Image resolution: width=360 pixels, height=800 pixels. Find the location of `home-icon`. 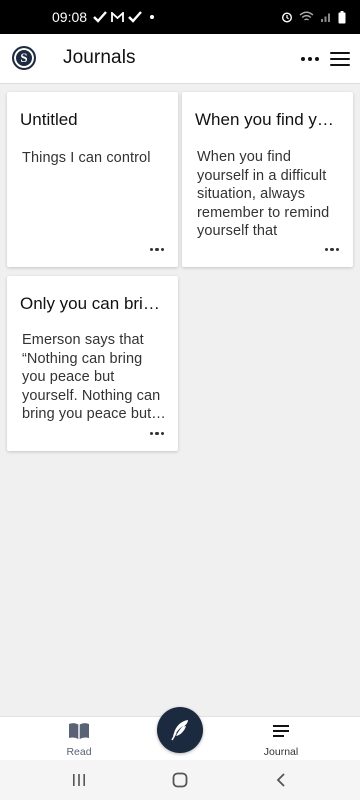

home-icon is located at coordinates (180, 780).